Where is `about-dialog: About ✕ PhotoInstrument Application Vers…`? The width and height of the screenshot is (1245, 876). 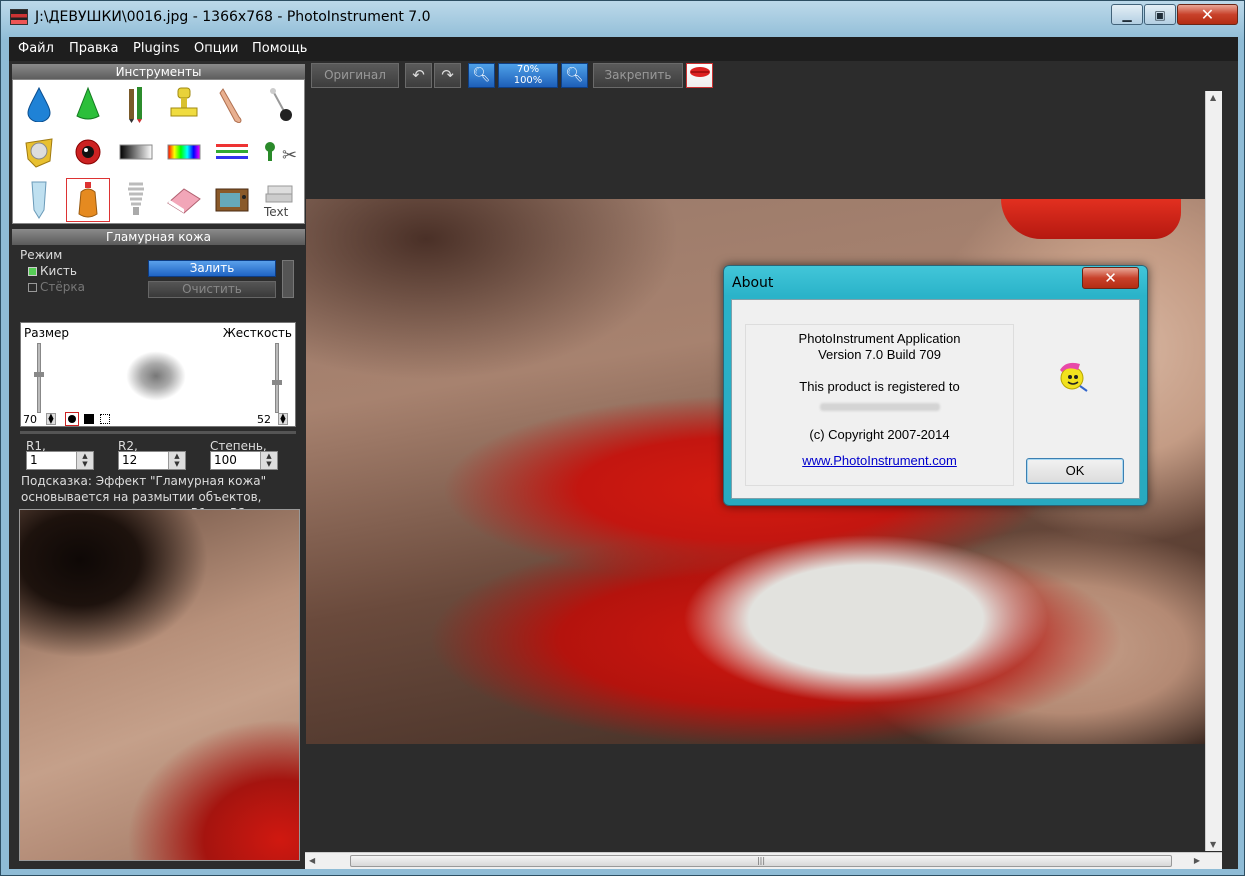 about-dialog: About ✕ PhotoInstrument Application Vers… is located at coordinates (935, 385).